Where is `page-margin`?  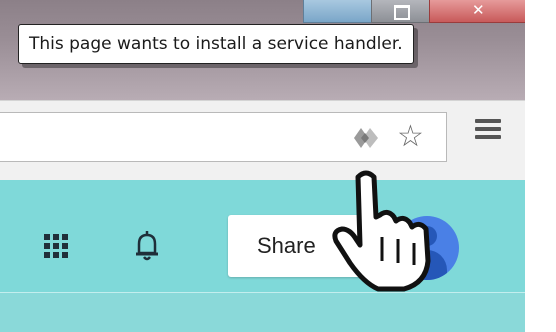
page-margin is located at coordinates (540, 165).